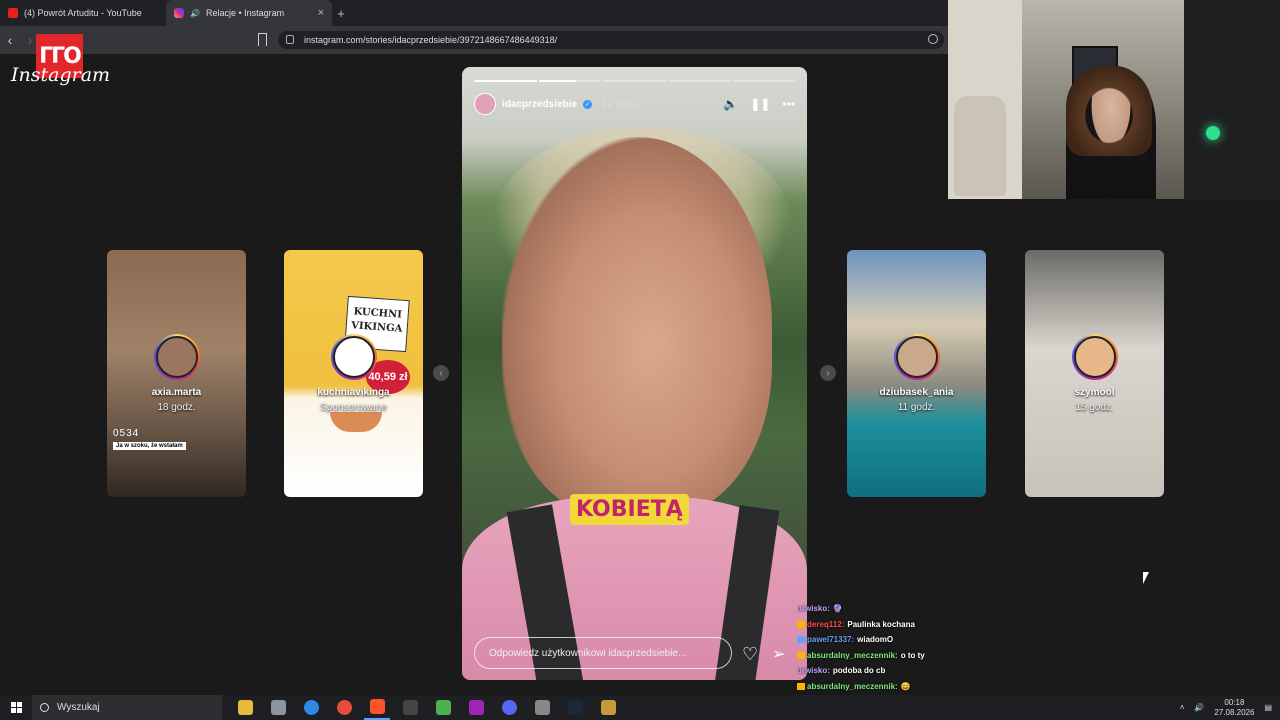 This screenshot has width=1280, height=720. Describe the element at coordinates (881, 624) in the screenshot. I see `chat-text: Paulinka kochana` at that location.